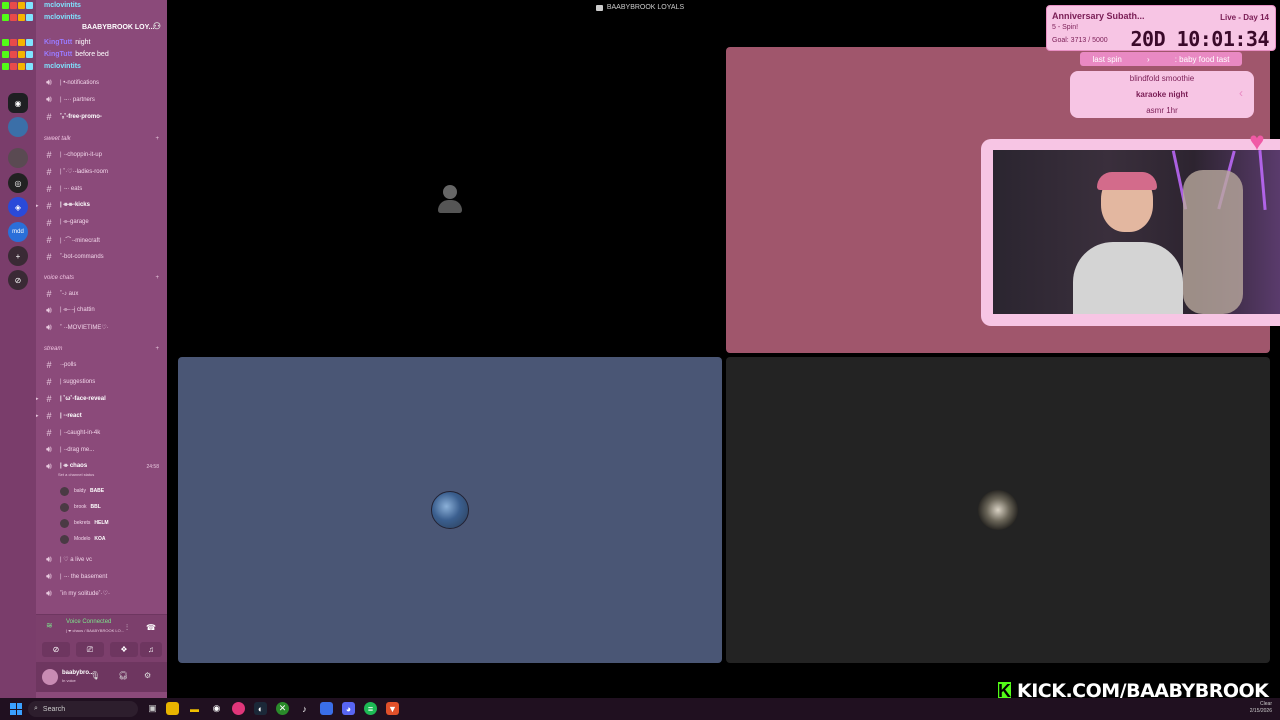 This screenshot has width=1280, height=720. Describe the element at coordinates (95, 675) in the screenshot. I see `mic-icon: 🎙︎` at that location.